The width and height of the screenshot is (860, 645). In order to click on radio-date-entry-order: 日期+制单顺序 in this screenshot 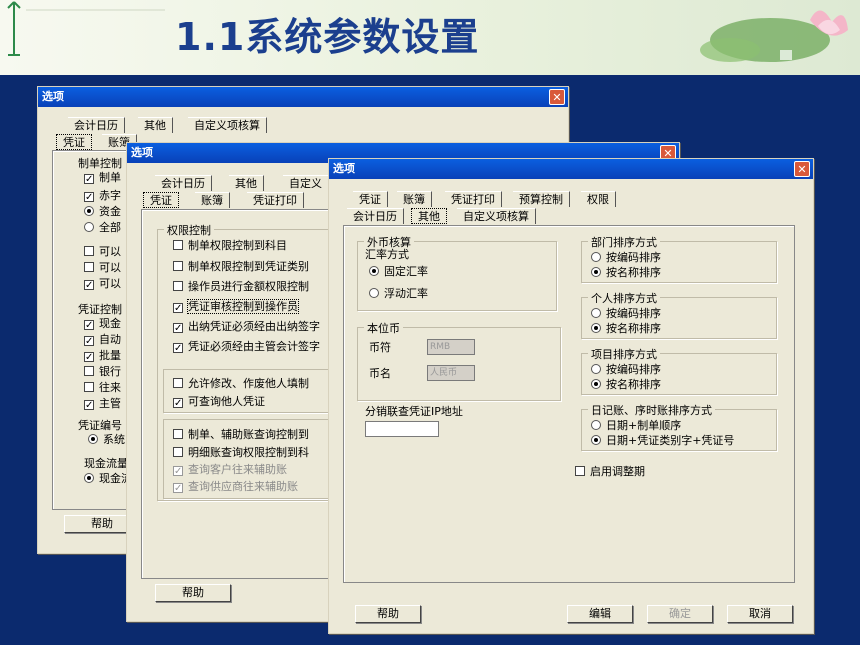, I will do `click(636, 426)`.